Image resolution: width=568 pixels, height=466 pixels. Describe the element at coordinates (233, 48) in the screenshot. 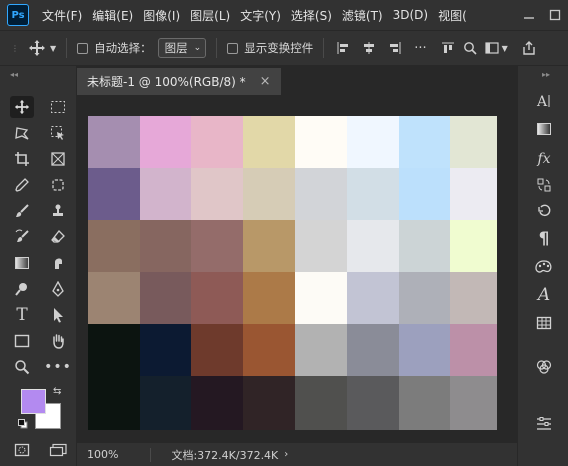

I see `show-transform-checkbox` at that location.